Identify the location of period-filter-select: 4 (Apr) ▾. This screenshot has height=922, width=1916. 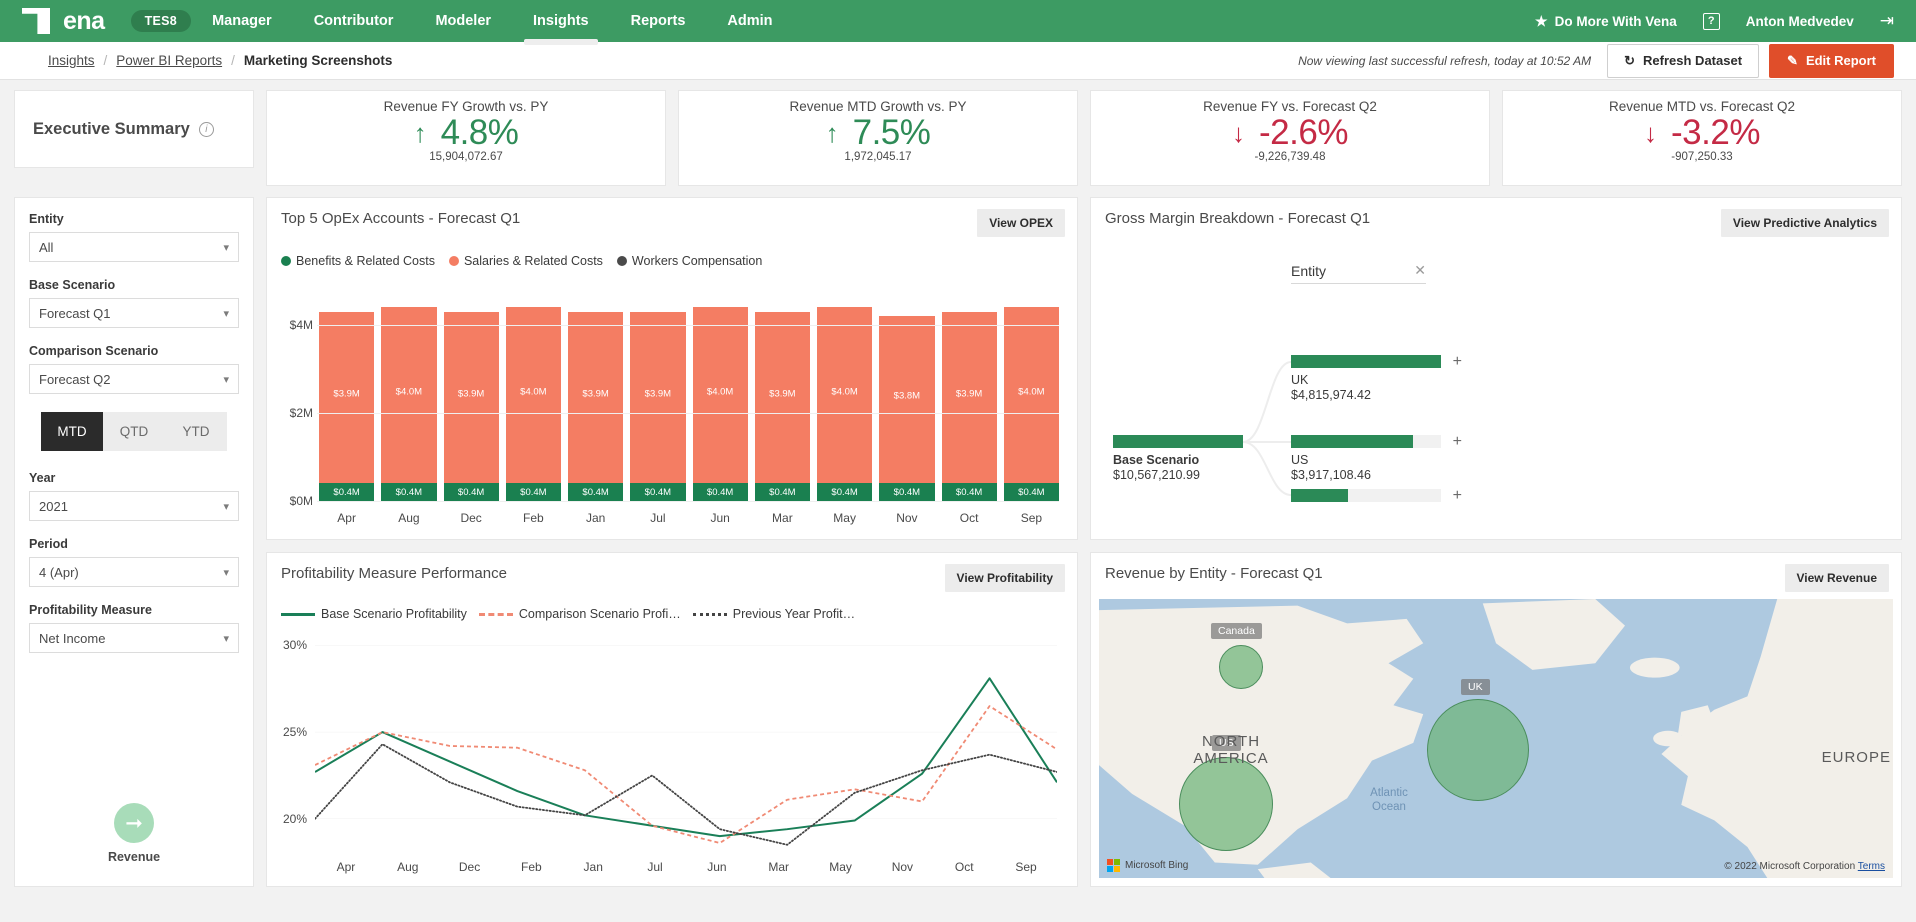
(134, 572).